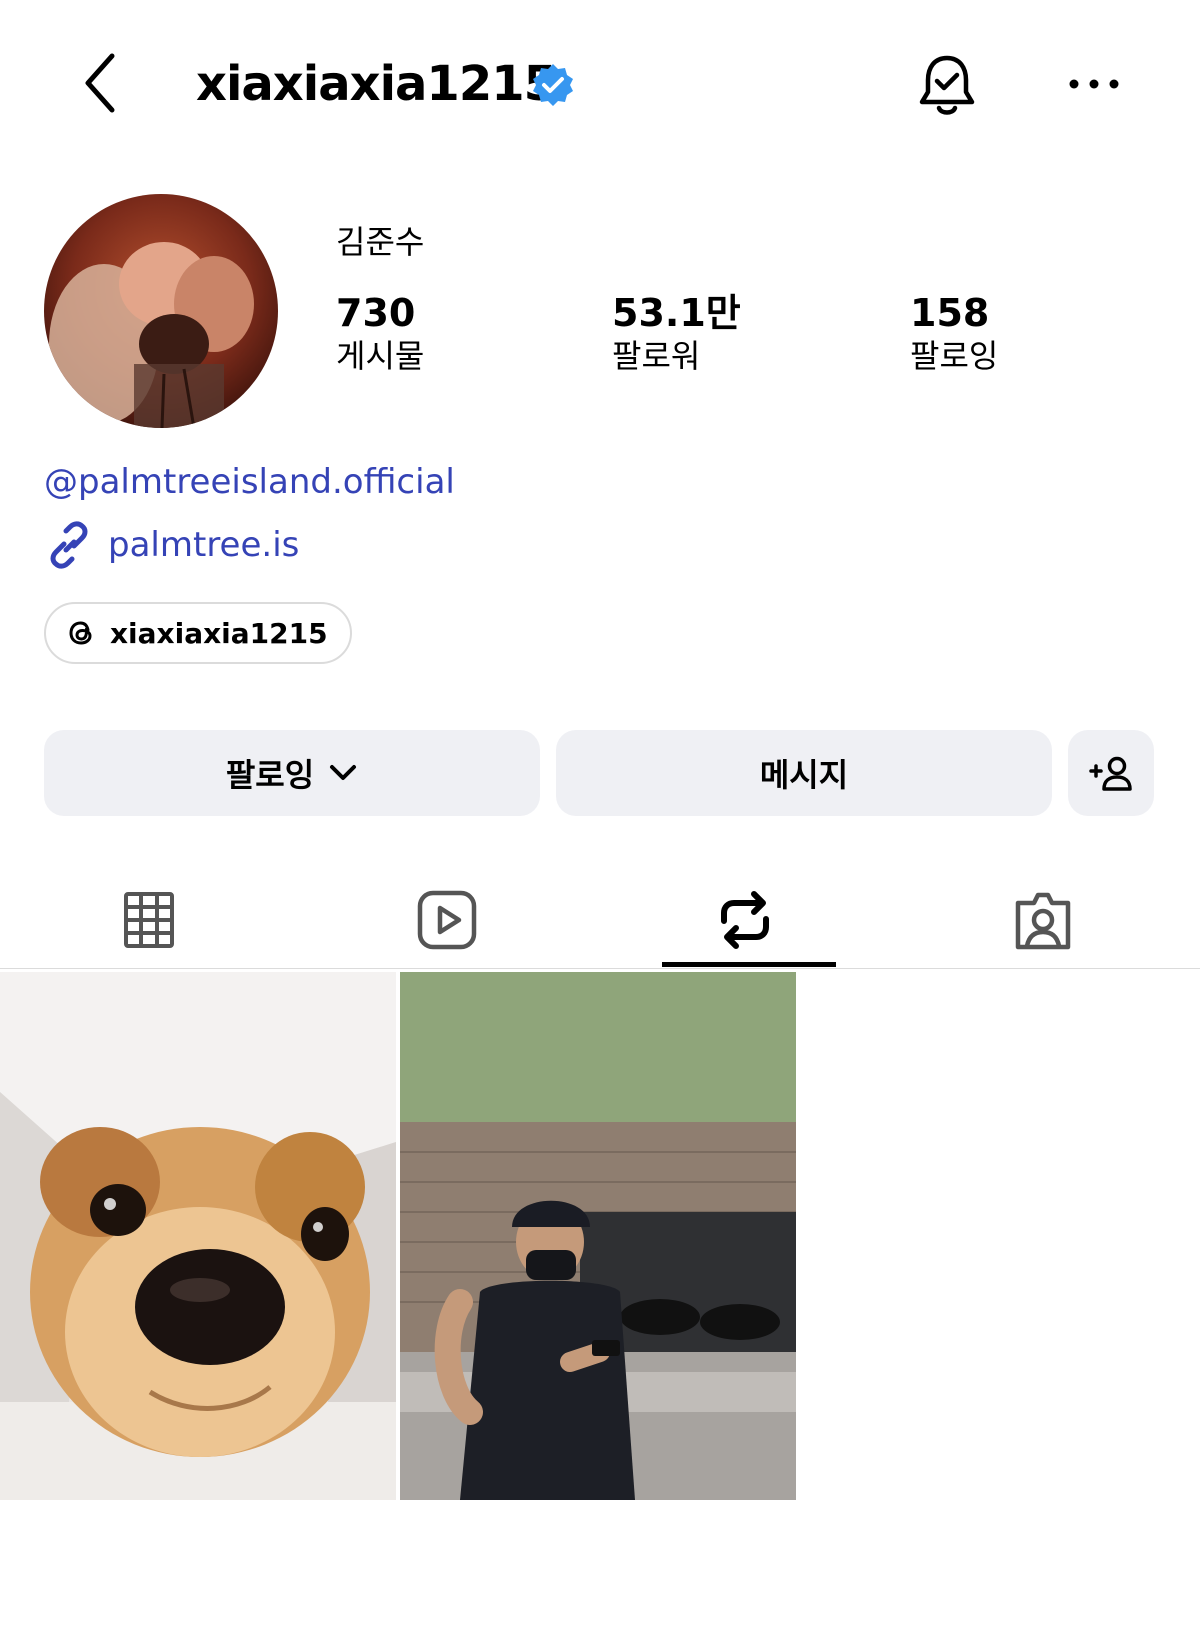 The width and height of the screenshot is (1200, 1630). What do you see at coordinates (380, 242) in the screenshot?
I see `display-name: 김준수` at bounding box center [380, 242].